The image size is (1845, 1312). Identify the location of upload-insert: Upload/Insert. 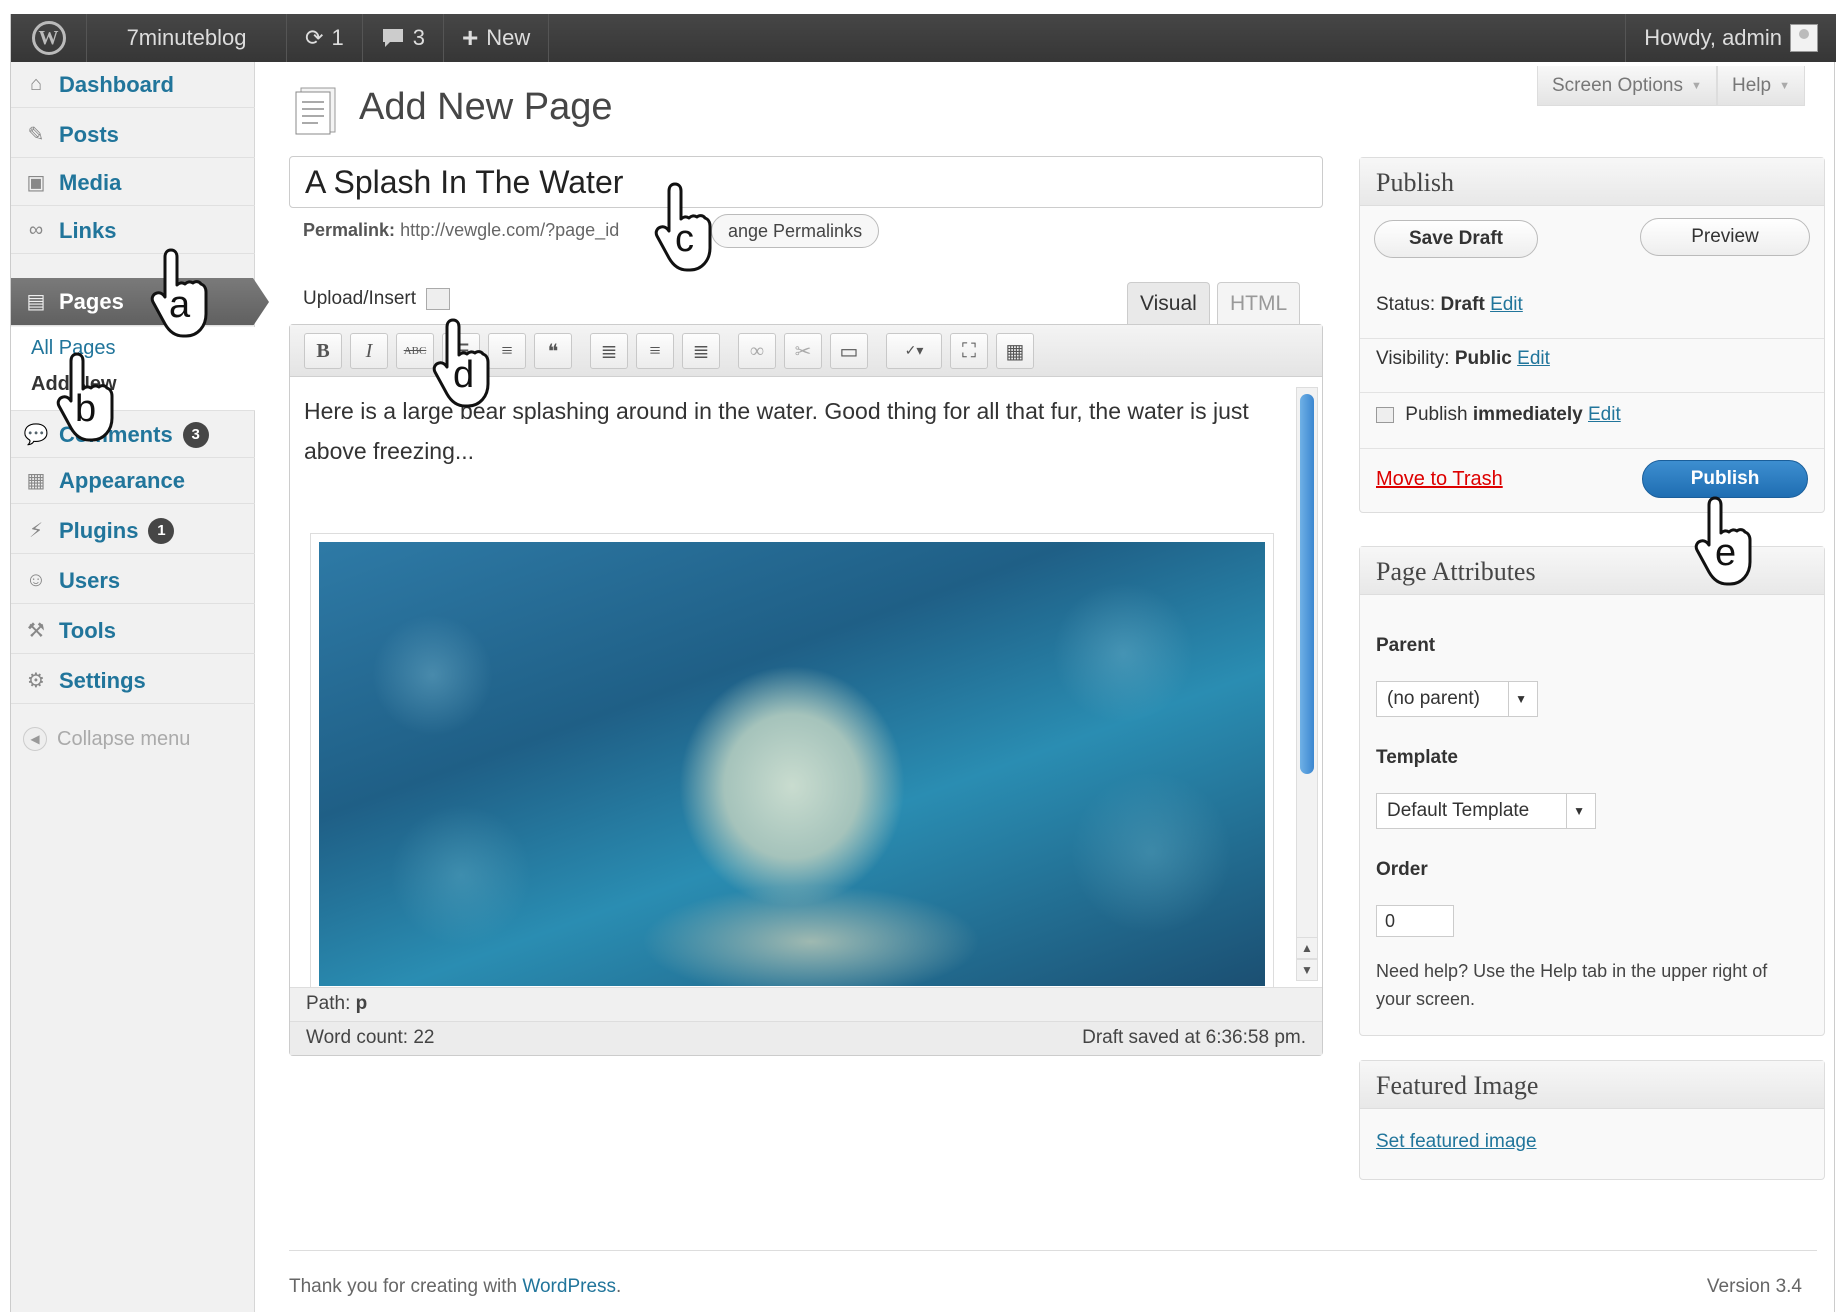
(377, 299).